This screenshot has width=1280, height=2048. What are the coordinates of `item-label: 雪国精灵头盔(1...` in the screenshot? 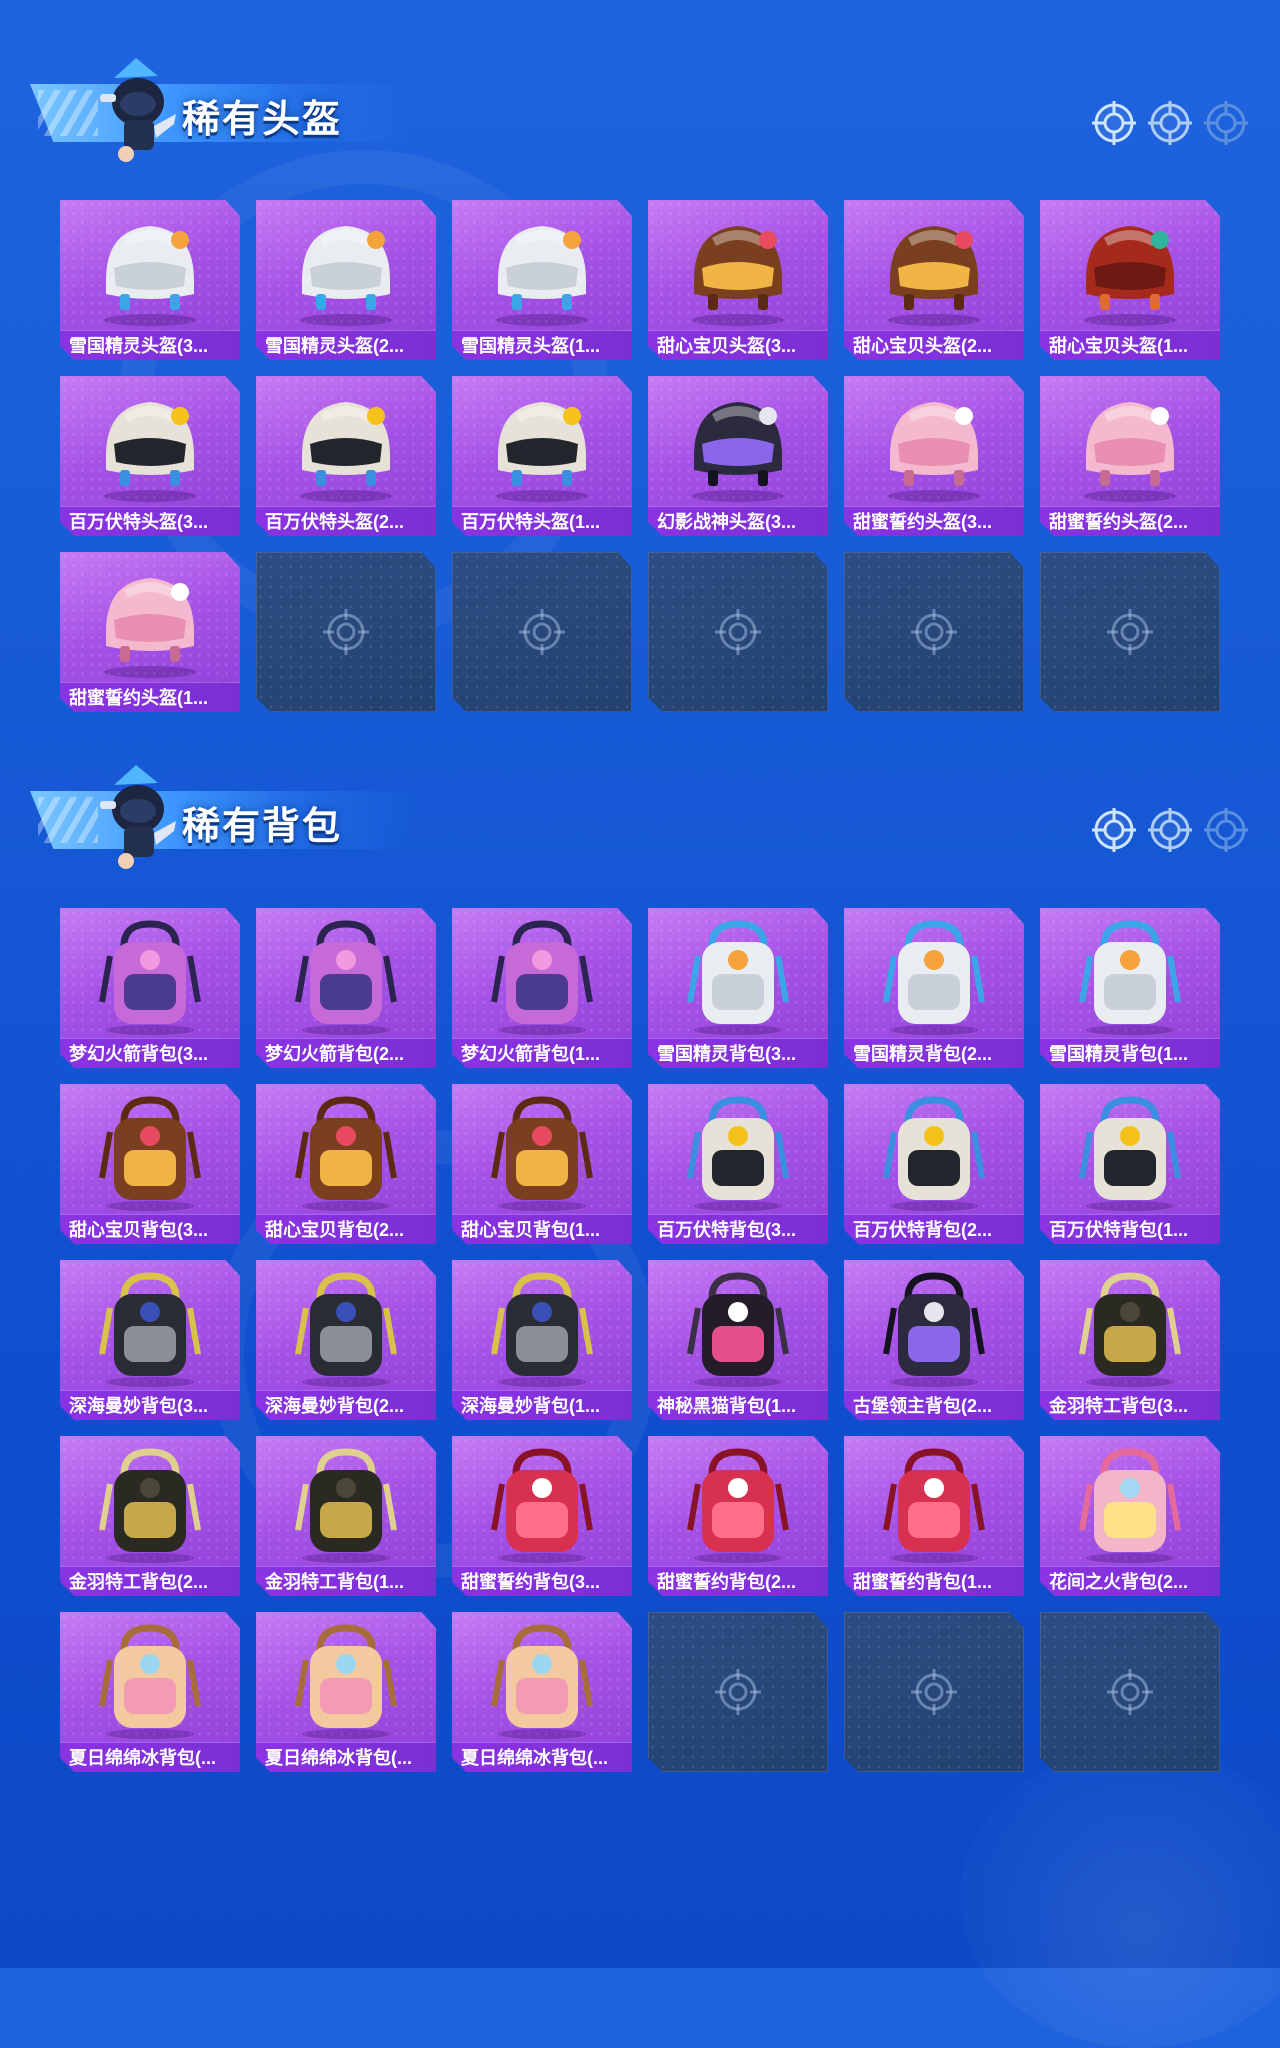 It's located at (542, 345).